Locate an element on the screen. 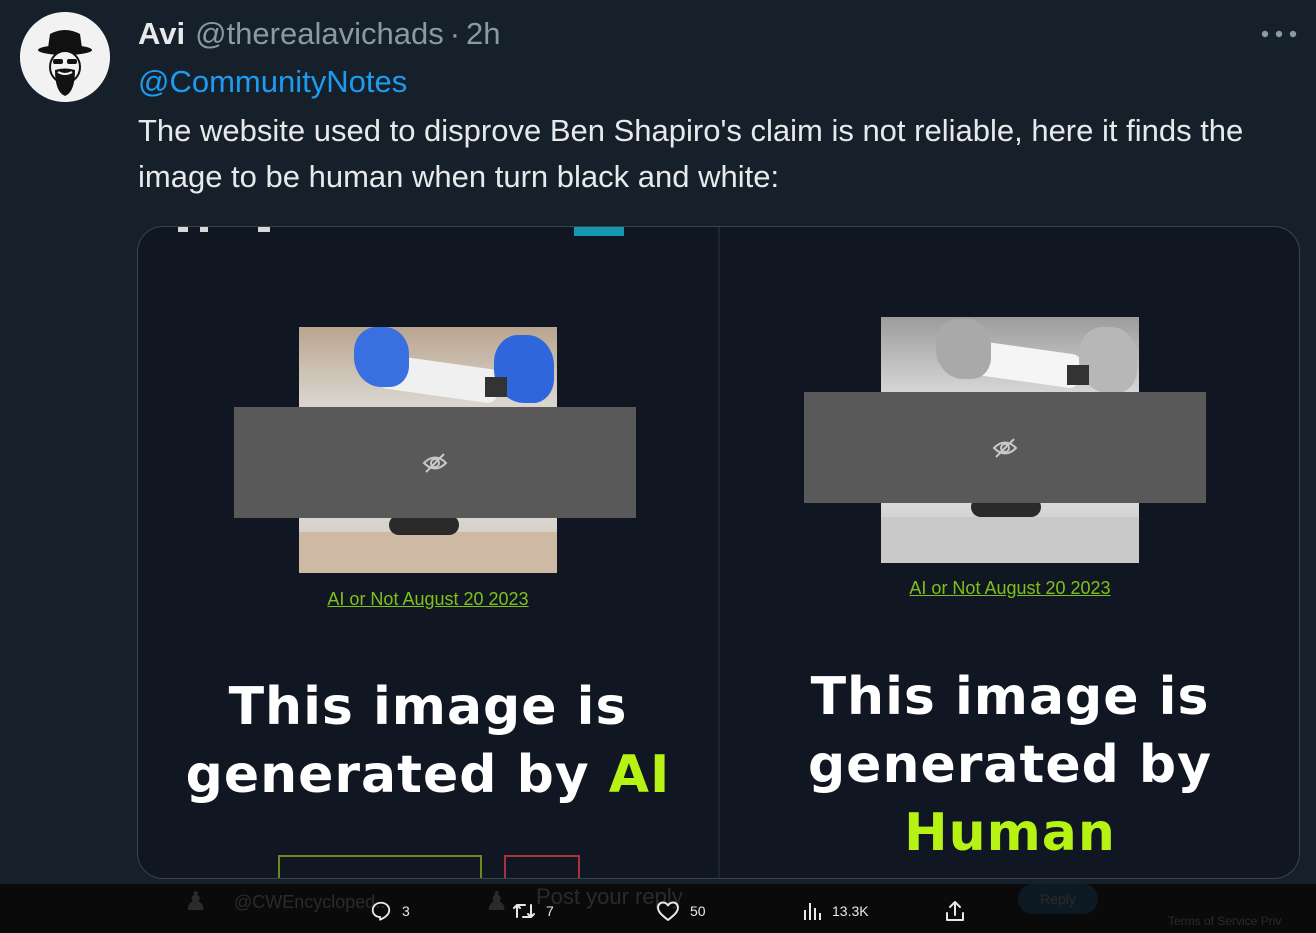  avatar-image is located at coordinates (65, 57).